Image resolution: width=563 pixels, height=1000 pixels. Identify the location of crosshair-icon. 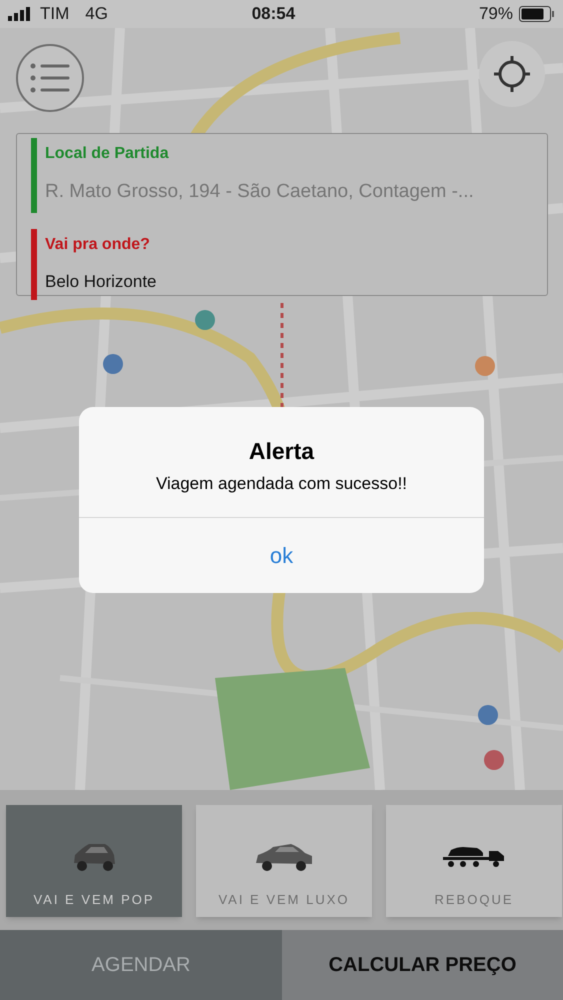
(512, 74).